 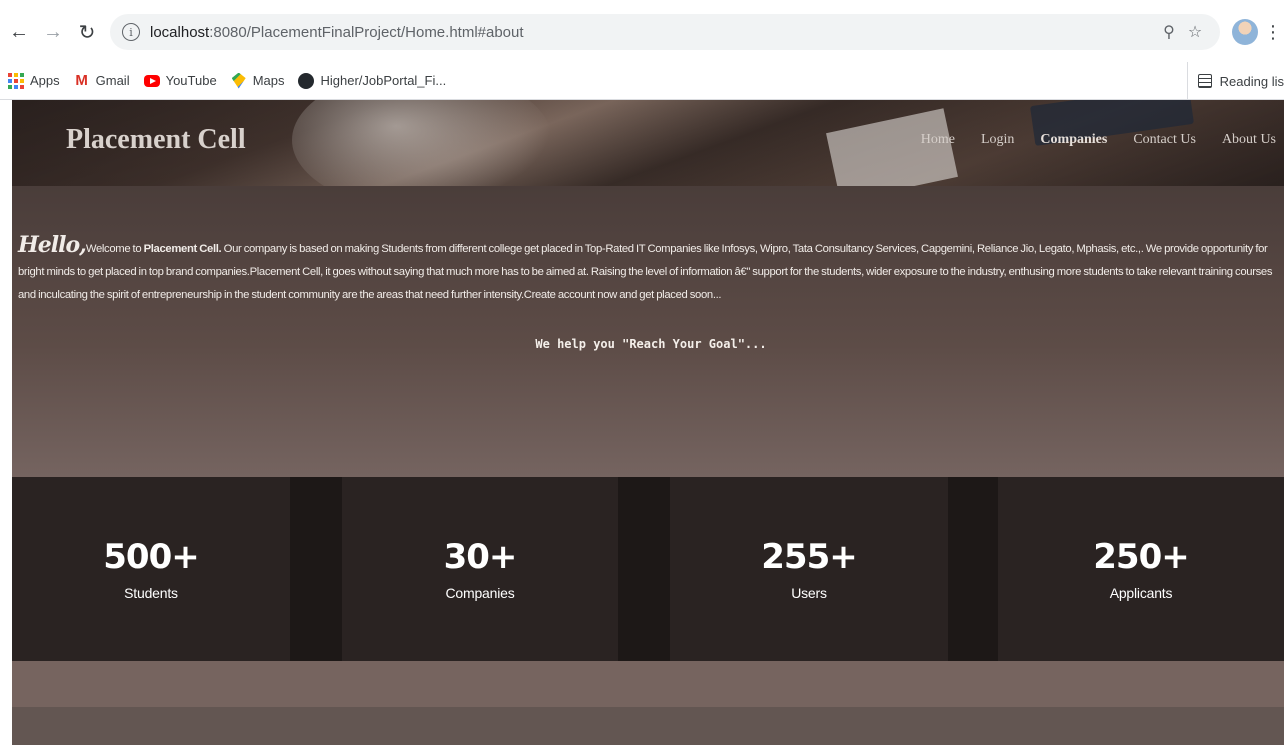 What do you see at coordinates (1073, 140) in the screenshot?
I see `nav-companies: Companies` at bounding box center [1073, 140].